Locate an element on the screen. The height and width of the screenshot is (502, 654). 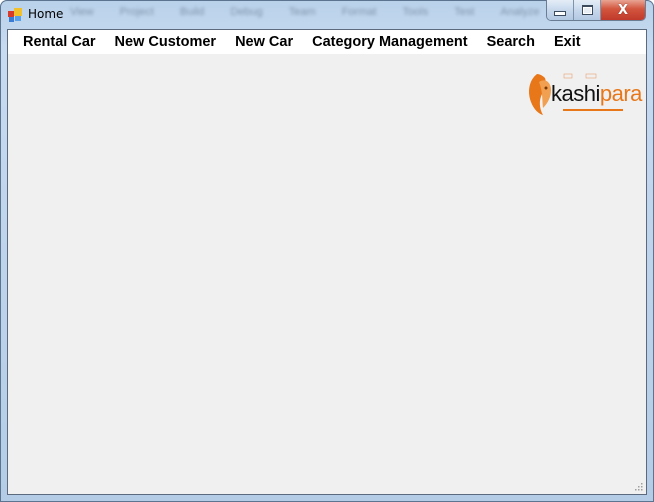
minimize-icon is located at coordinates (560, 13).